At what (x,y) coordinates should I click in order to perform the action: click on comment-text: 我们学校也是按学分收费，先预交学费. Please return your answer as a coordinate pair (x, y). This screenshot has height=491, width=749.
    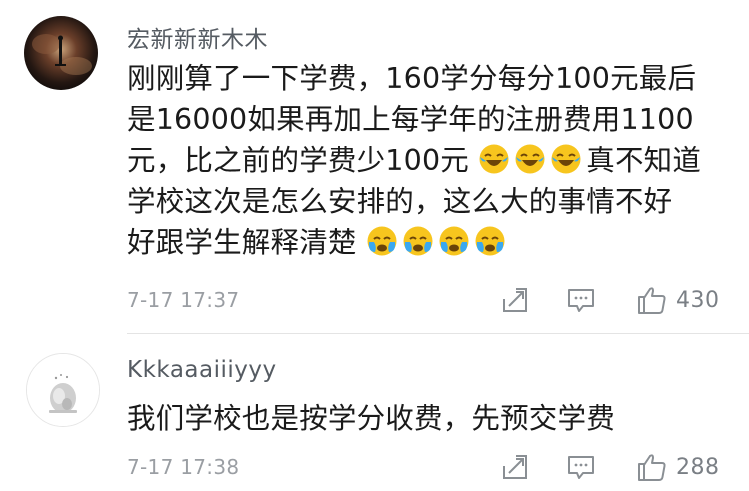
    Looking at the image, I should click on (427, 418).